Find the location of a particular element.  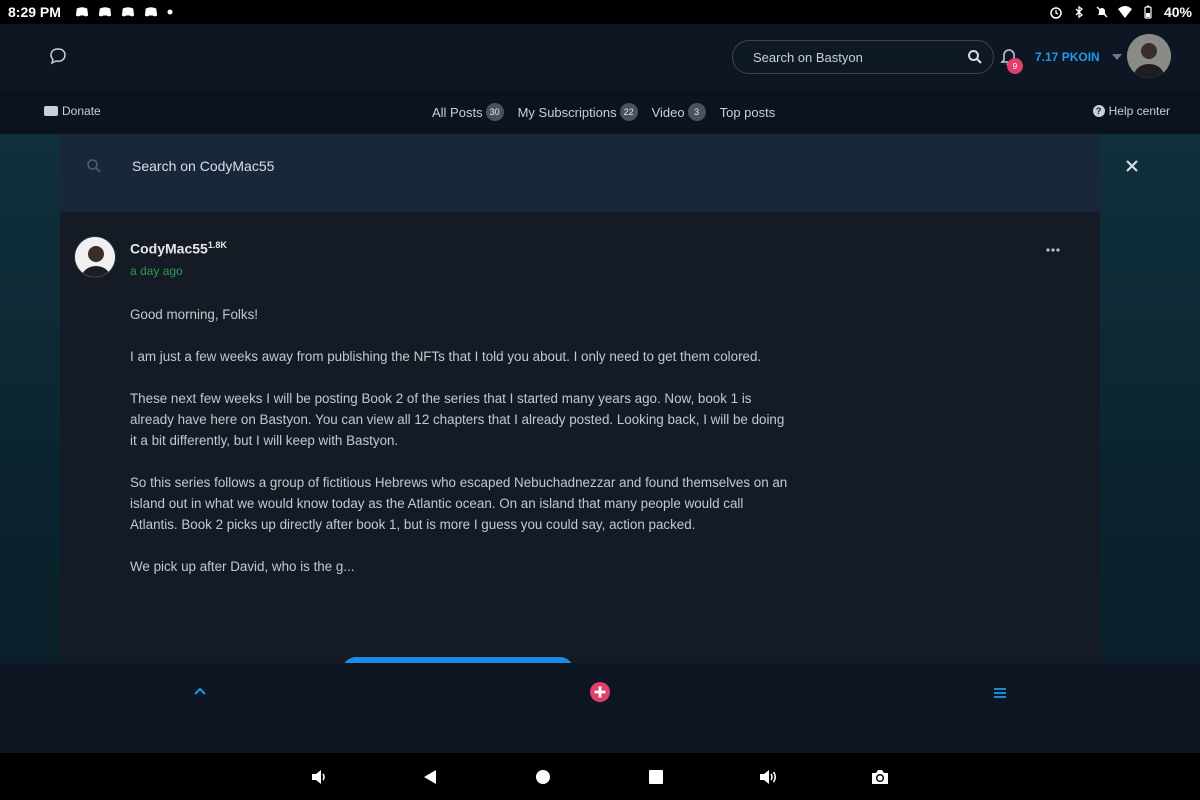

author-name: CodyMac55 is located at coordinates (169, 248).